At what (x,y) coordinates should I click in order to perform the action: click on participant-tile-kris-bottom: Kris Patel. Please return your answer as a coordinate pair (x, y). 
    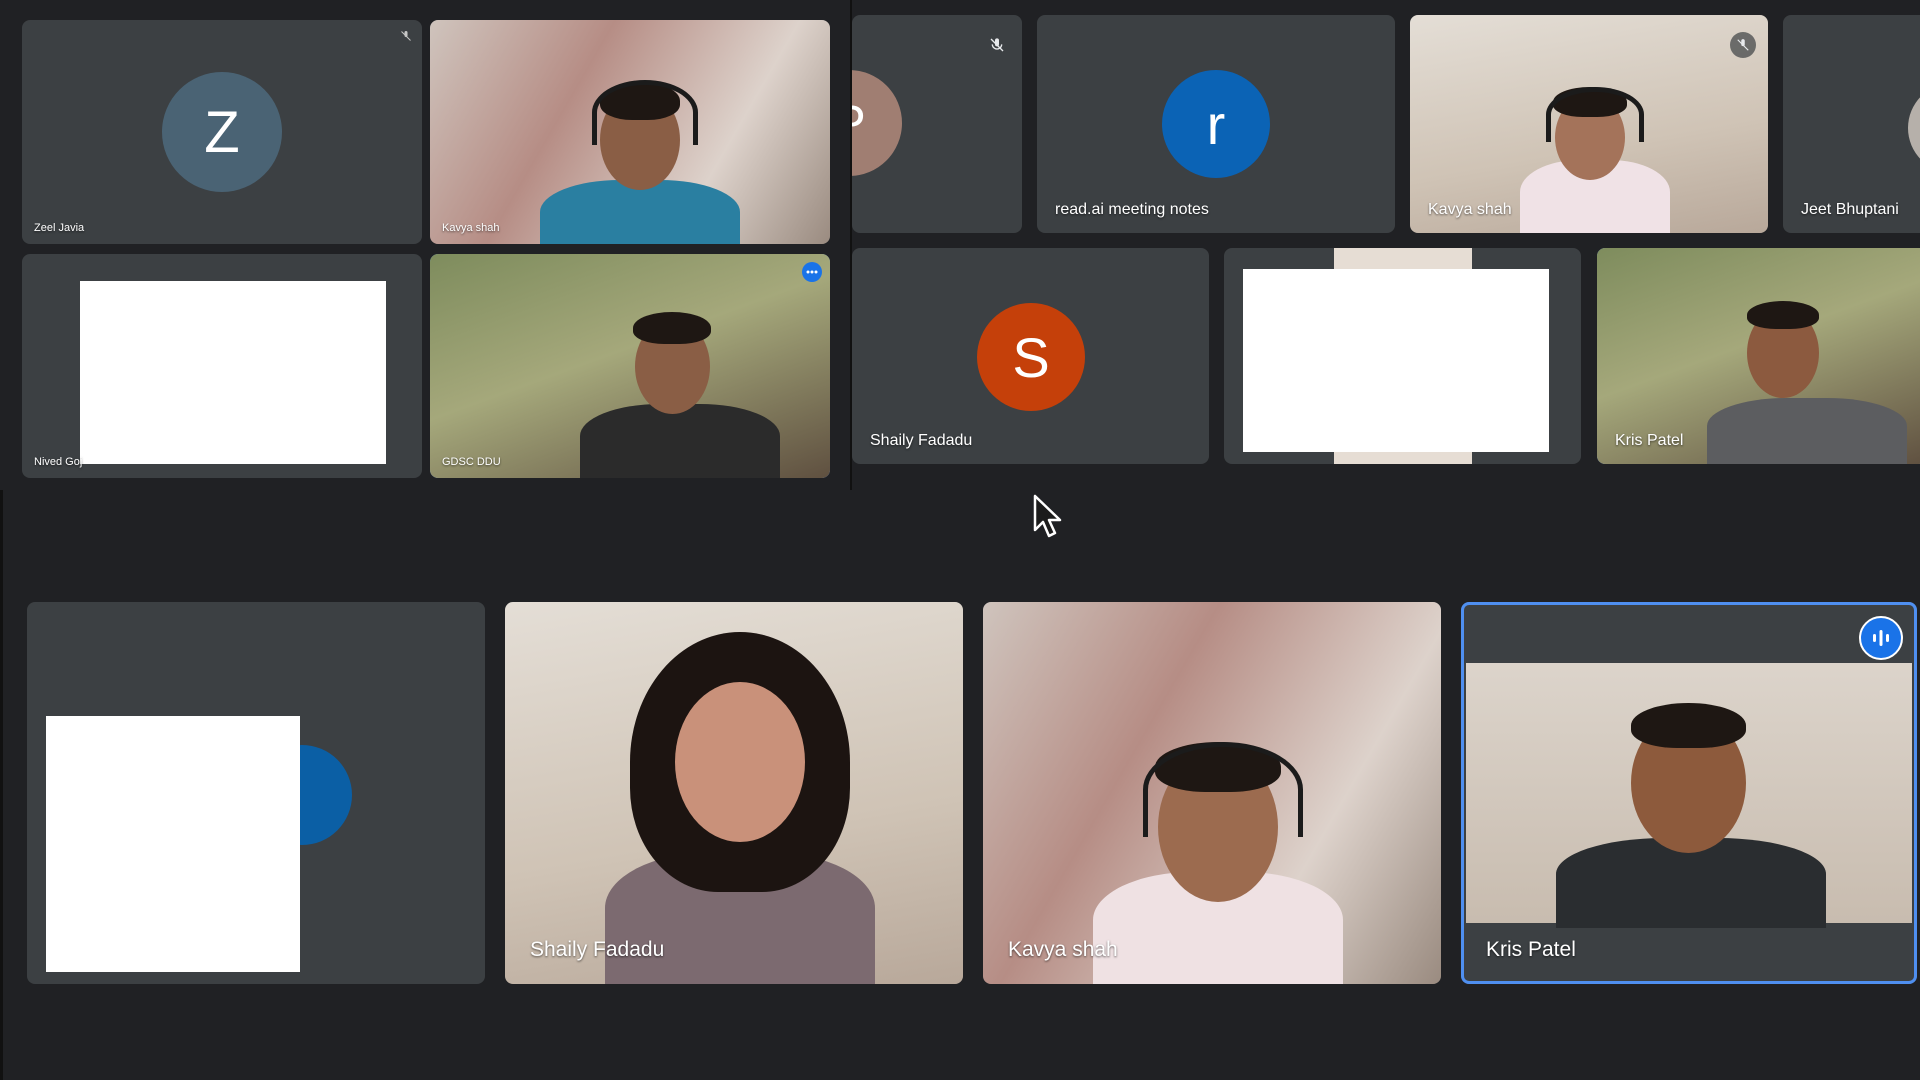
    Looking at the image, I should click on (1689, 793).